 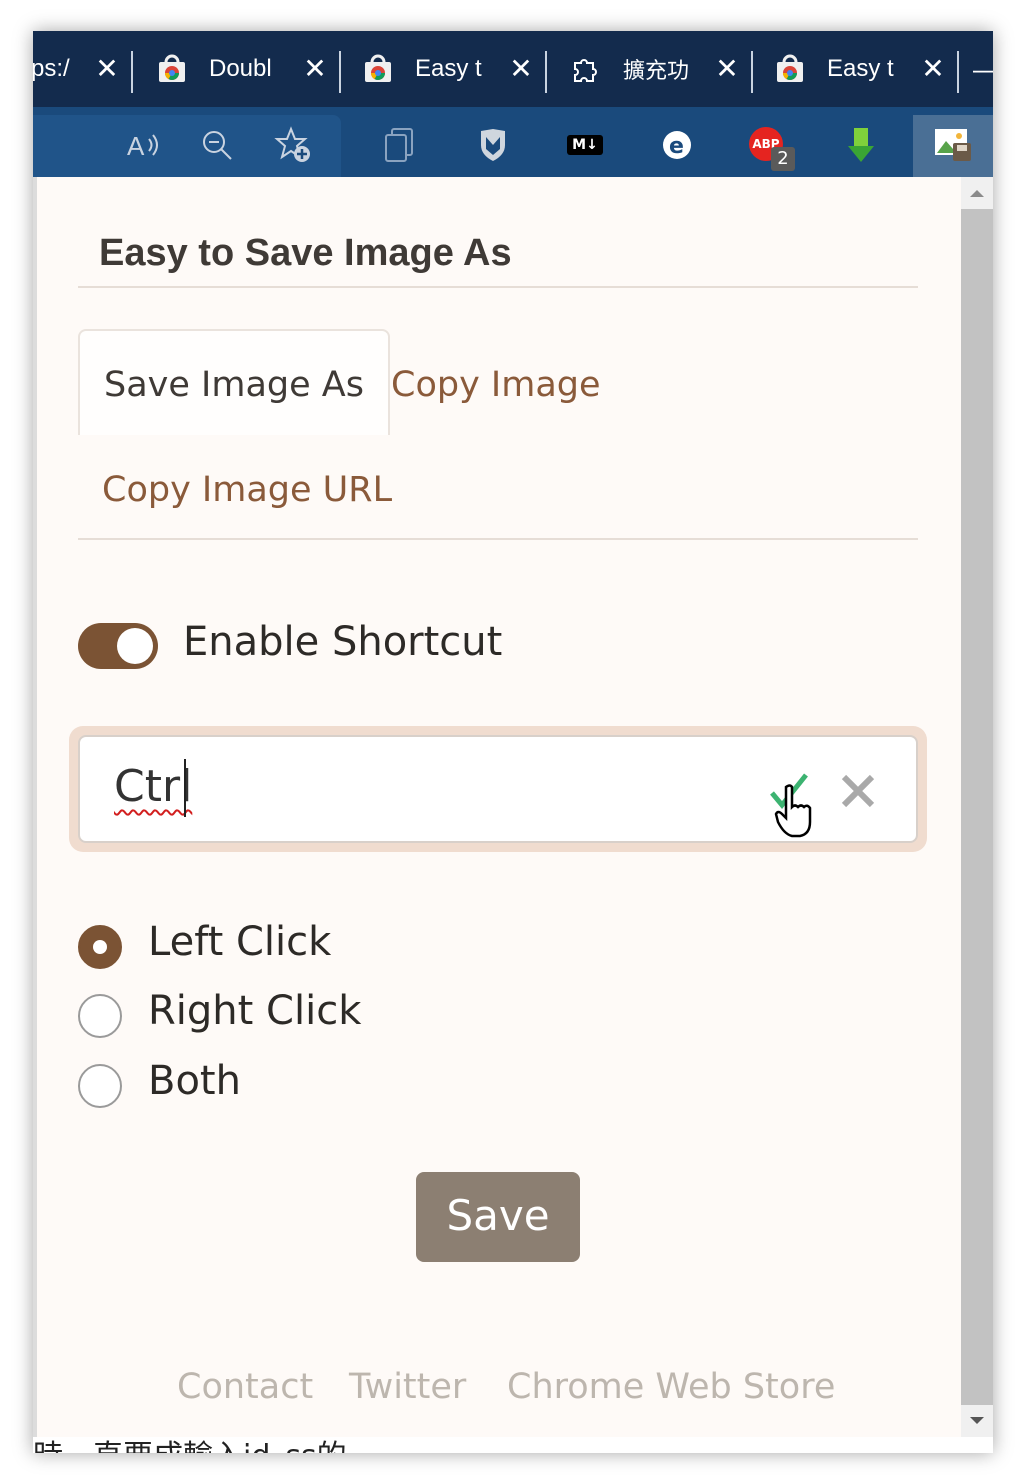 I want to click on tab-copy-image: Copy Image, so click(x=496, y=385).